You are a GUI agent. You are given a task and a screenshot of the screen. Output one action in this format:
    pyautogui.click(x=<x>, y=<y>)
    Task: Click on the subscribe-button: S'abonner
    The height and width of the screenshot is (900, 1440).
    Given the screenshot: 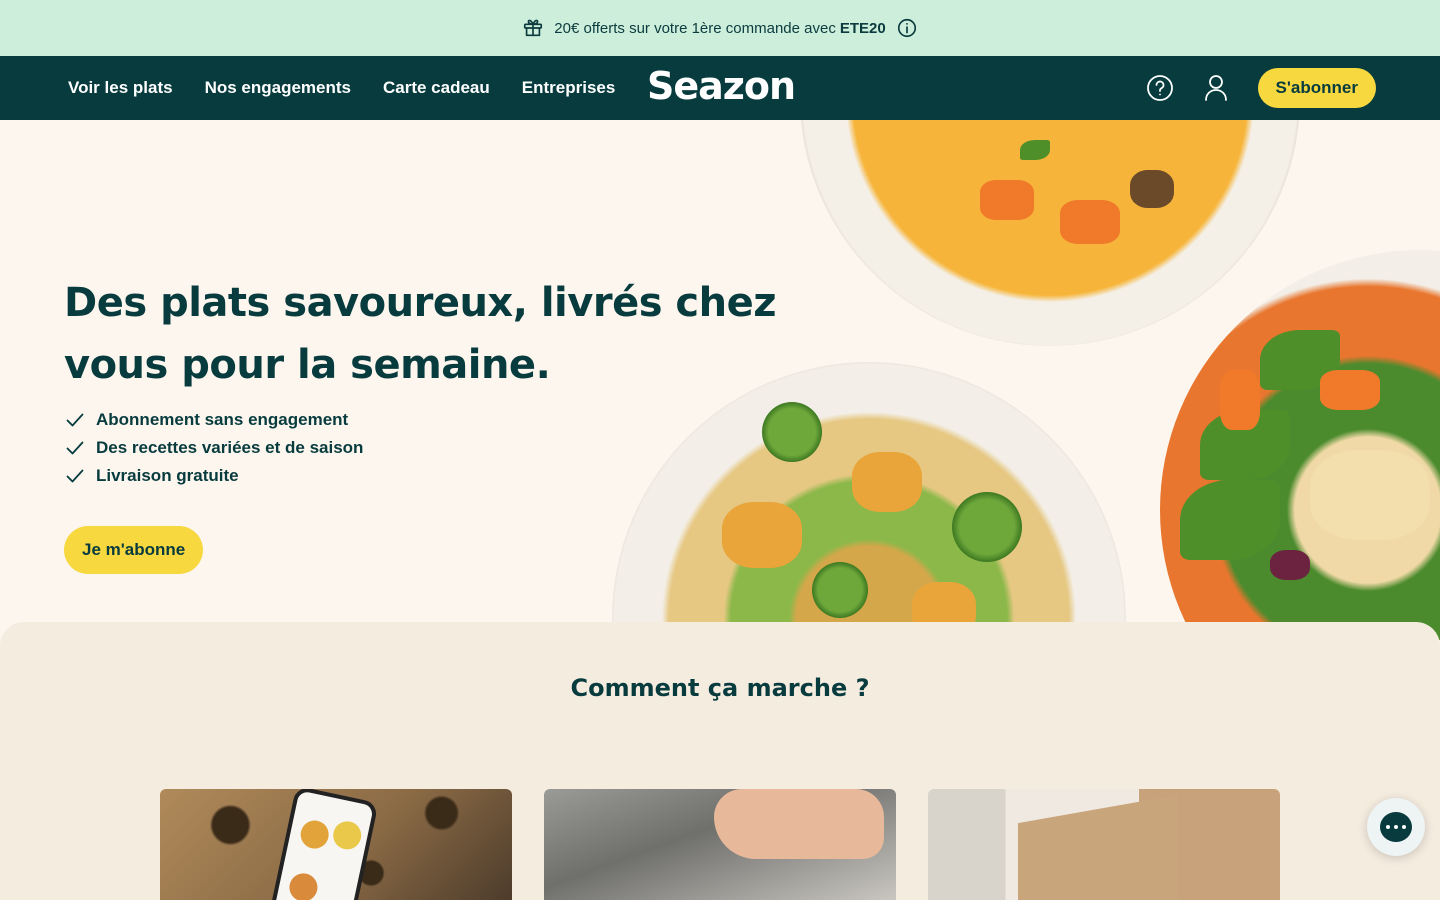 What is the action you would take?
    pyautogui.click(x=1316, y=88)
    